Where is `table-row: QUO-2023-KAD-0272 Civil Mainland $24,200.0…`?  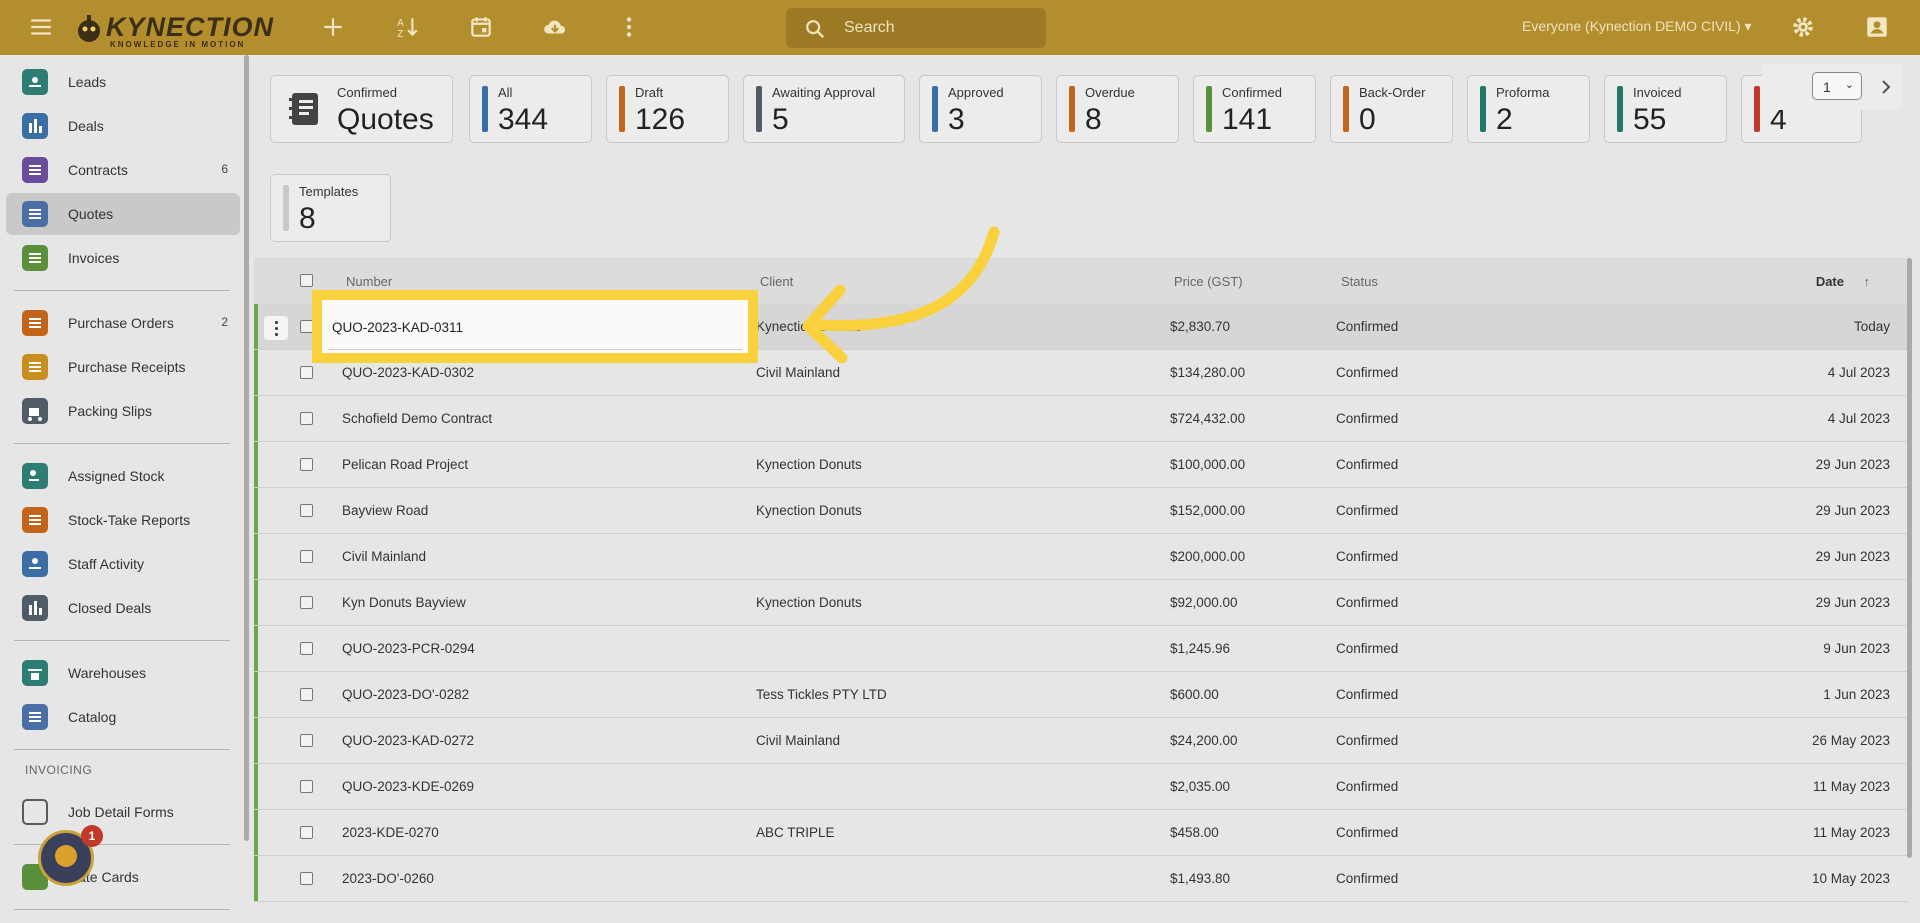
table-row: QUO-2023-KAD-0272 Civil Mainland $24,200.0… is located at coordinates (1081, 741).